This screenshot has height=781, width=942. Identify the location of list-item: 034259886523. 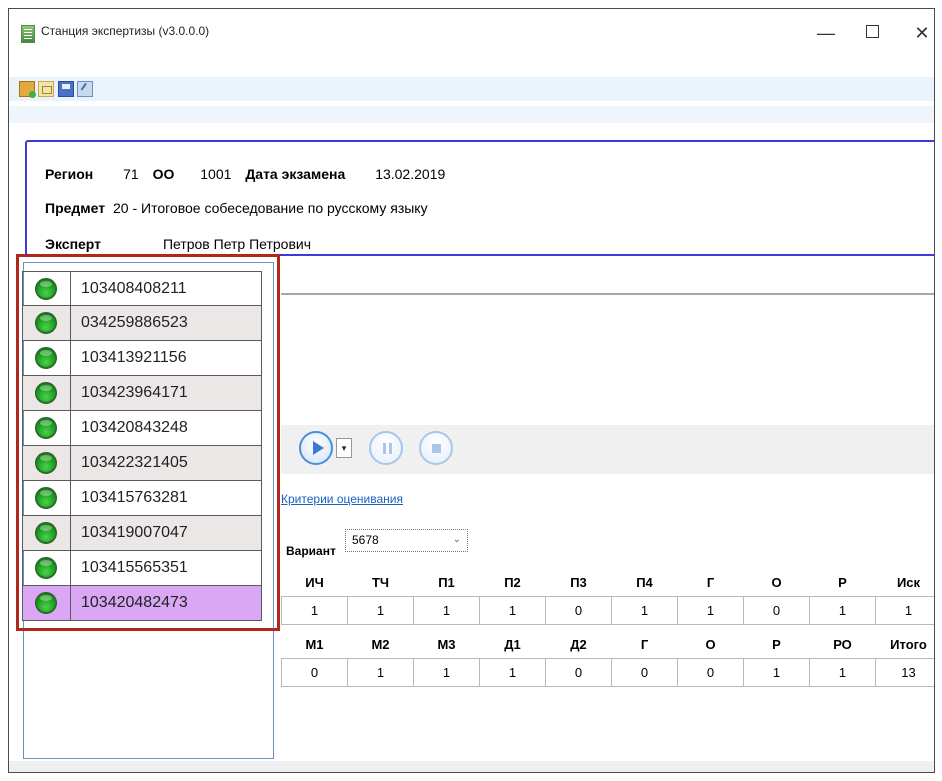
(142, 323).